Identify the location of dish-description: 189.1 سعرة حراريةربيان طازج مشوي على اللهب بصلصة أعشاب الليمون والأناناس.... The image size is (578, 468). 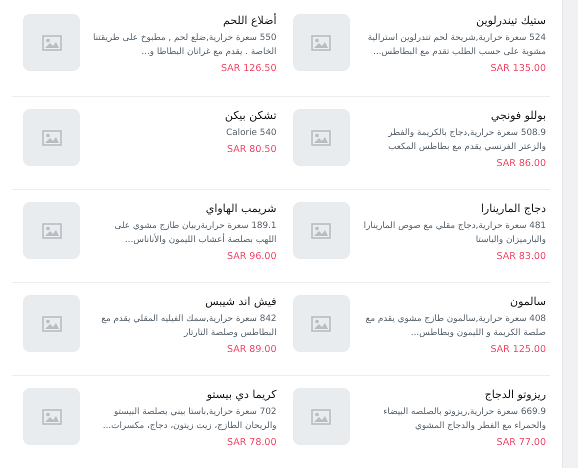
(195, 233).